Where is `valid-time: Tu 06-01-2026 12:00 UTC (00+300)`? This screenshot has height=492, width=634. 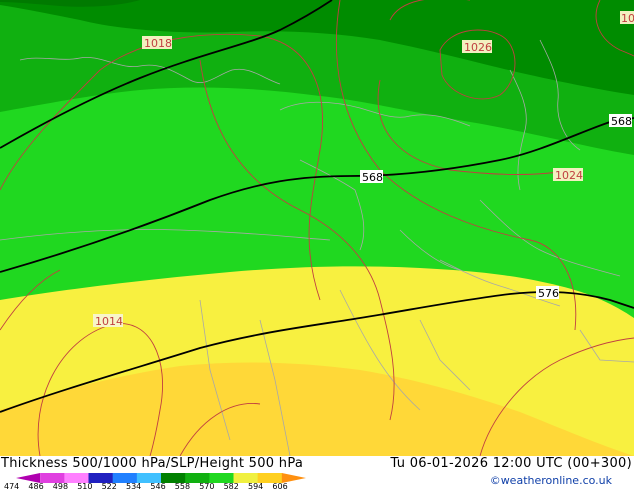 valid-time: Tu 06-01-2026 12:00 UTC (00+300) is located at coordinates (511, 463).